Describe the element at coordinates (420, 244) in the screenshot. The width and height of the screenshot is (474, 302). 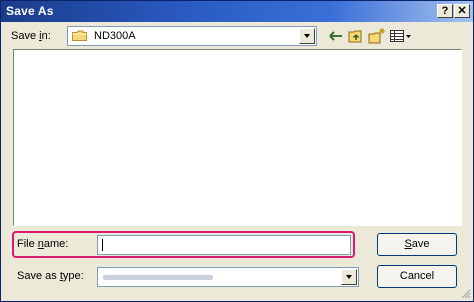
I see `save-button-label: ave` at that location.